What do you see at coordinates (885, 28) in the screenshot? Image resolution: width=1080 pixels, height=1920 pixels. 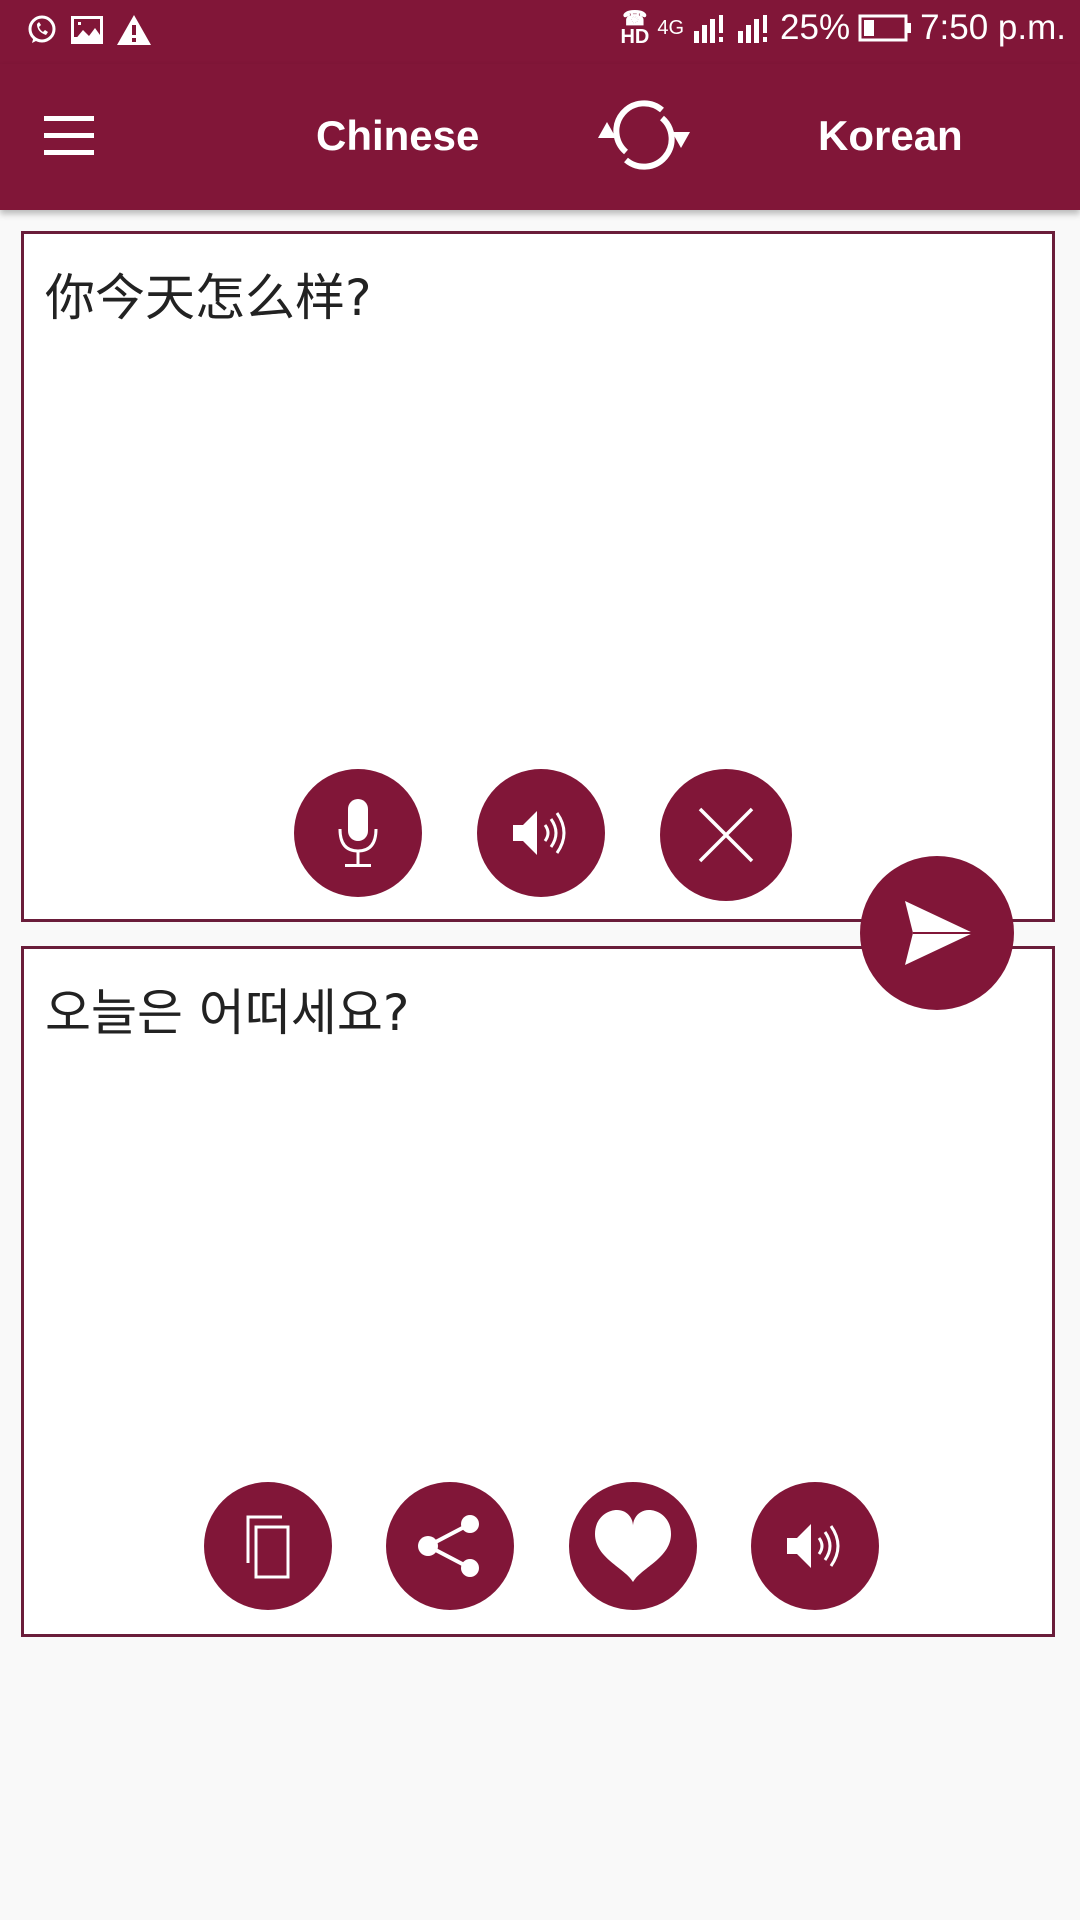 I see `battery-icon` at bounding box center [885, 28].